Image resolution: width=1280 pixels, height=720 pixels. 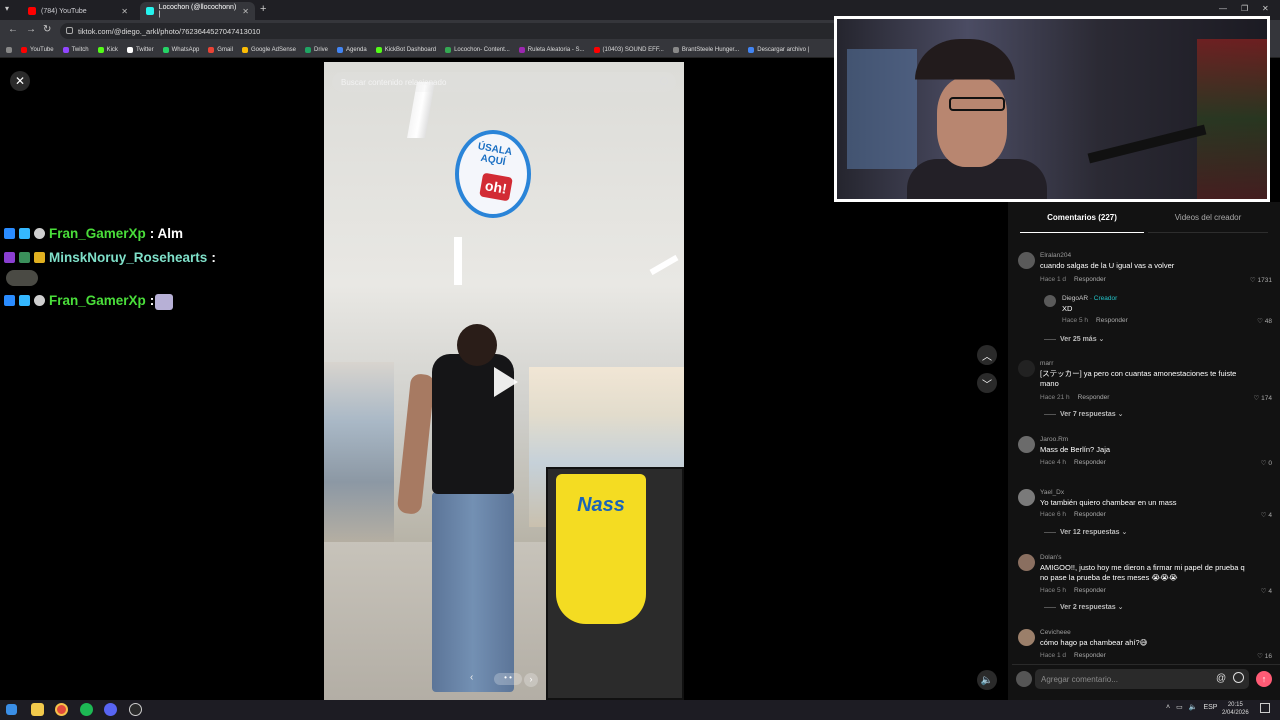 What do you see at coordinates (1082, 223) in the screenshot?
I see `tab-comments: Comentarios (227)` at bounding box center [1082, 223].